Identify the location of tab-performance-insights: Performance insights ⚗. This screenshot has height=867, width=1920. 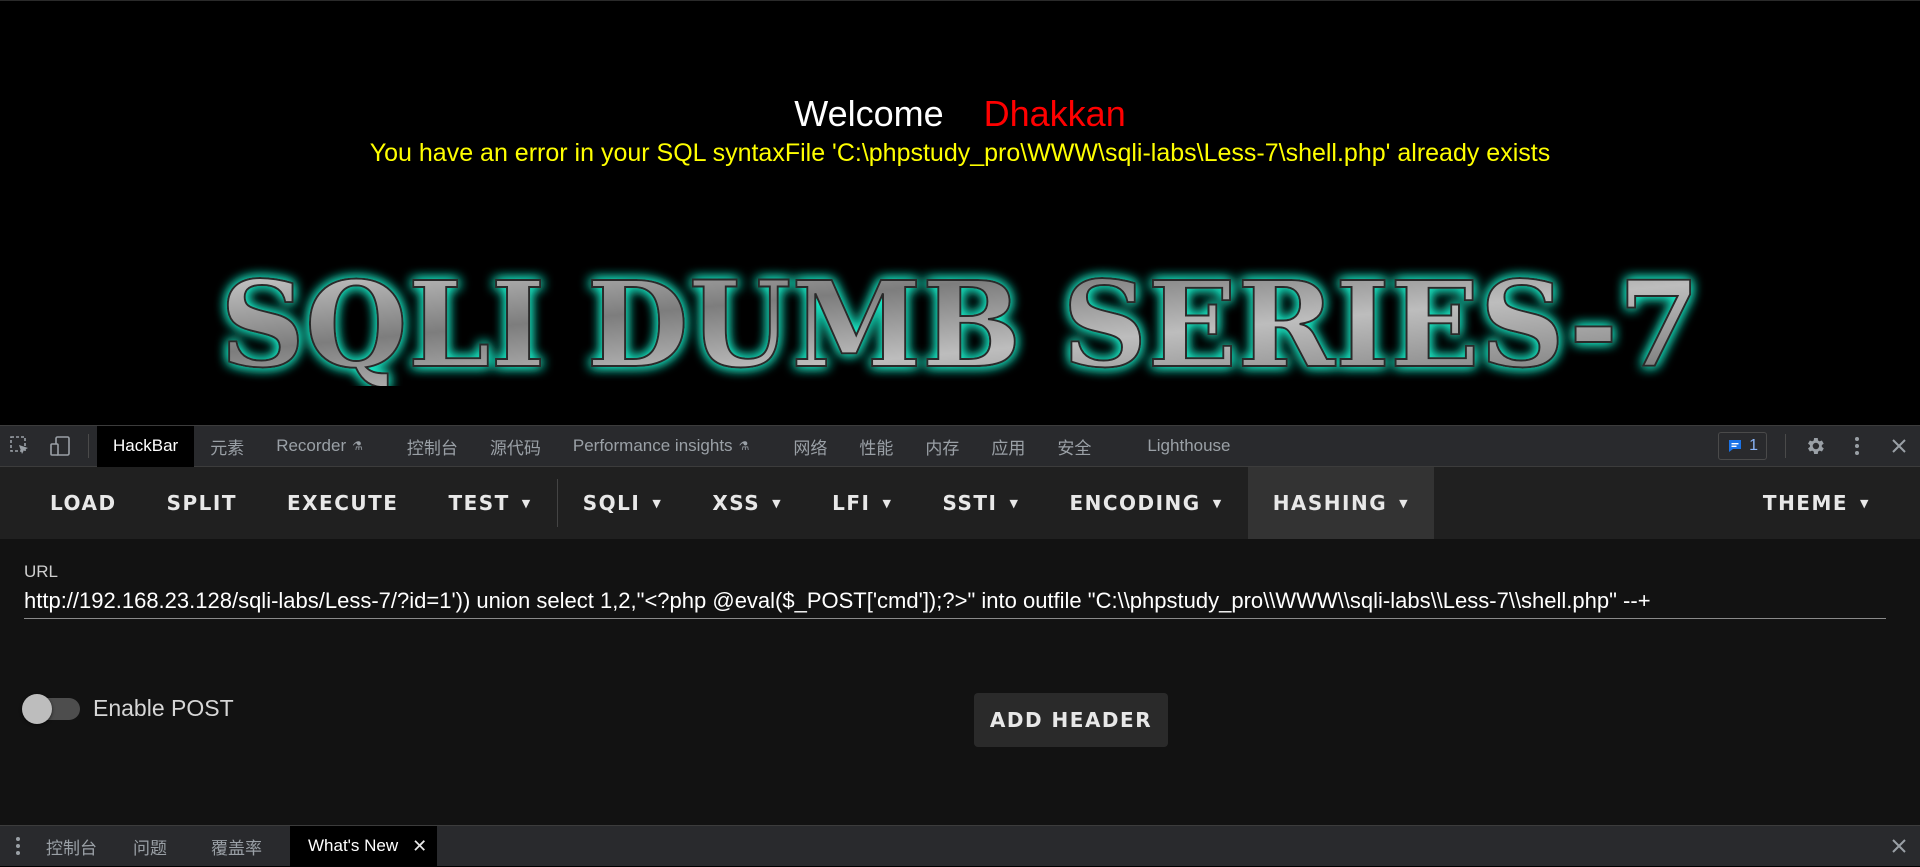
(661, 446).